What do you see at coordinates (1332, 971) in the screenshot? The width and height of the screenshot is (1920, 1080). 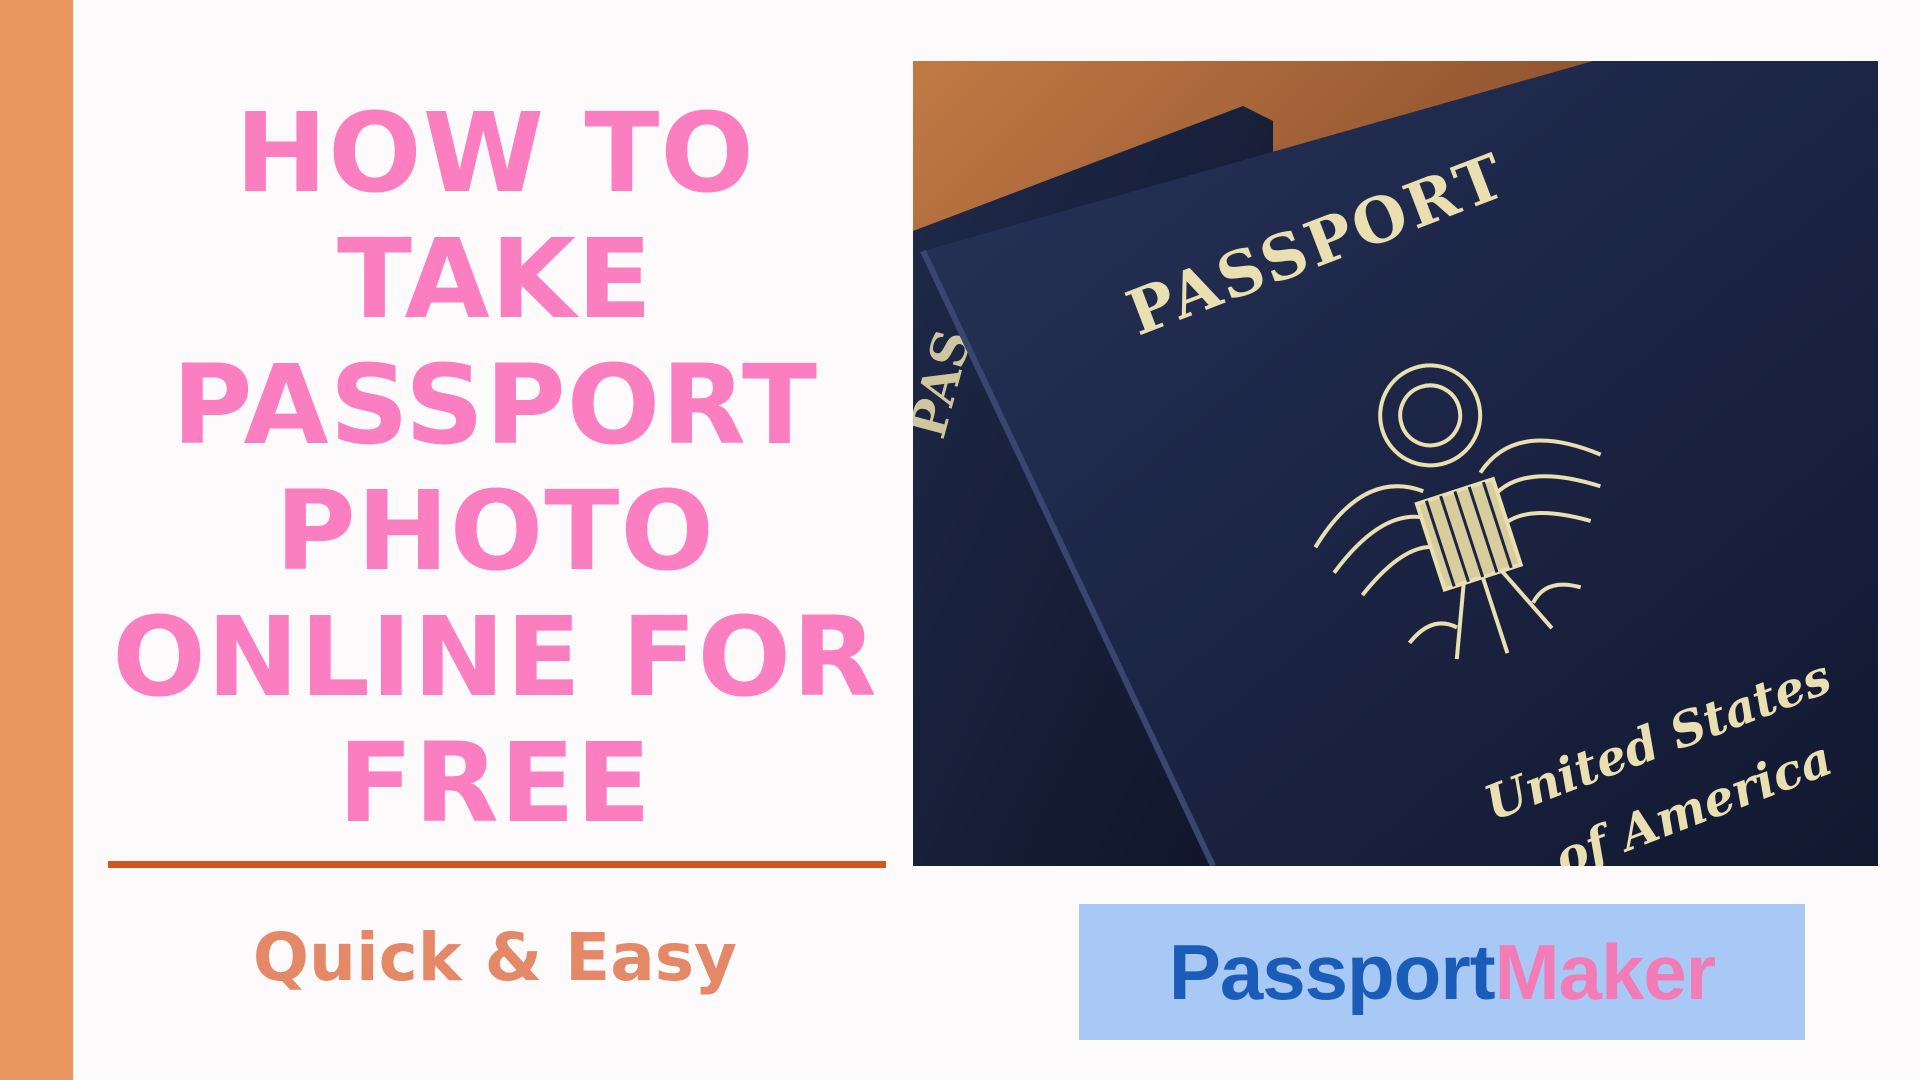 I see `logo-text-passport: Passport` at bounding box center [1332, 971].